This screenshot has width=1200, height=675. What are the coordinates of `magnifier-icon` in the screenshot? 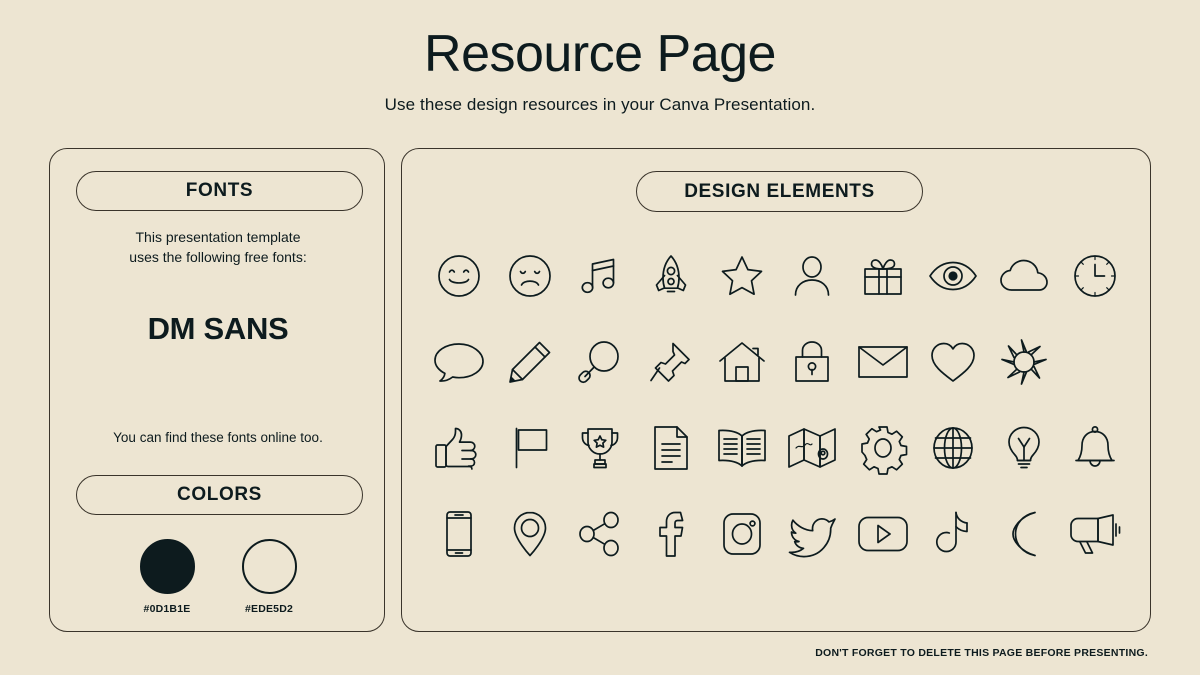 It's located at (600, 362).